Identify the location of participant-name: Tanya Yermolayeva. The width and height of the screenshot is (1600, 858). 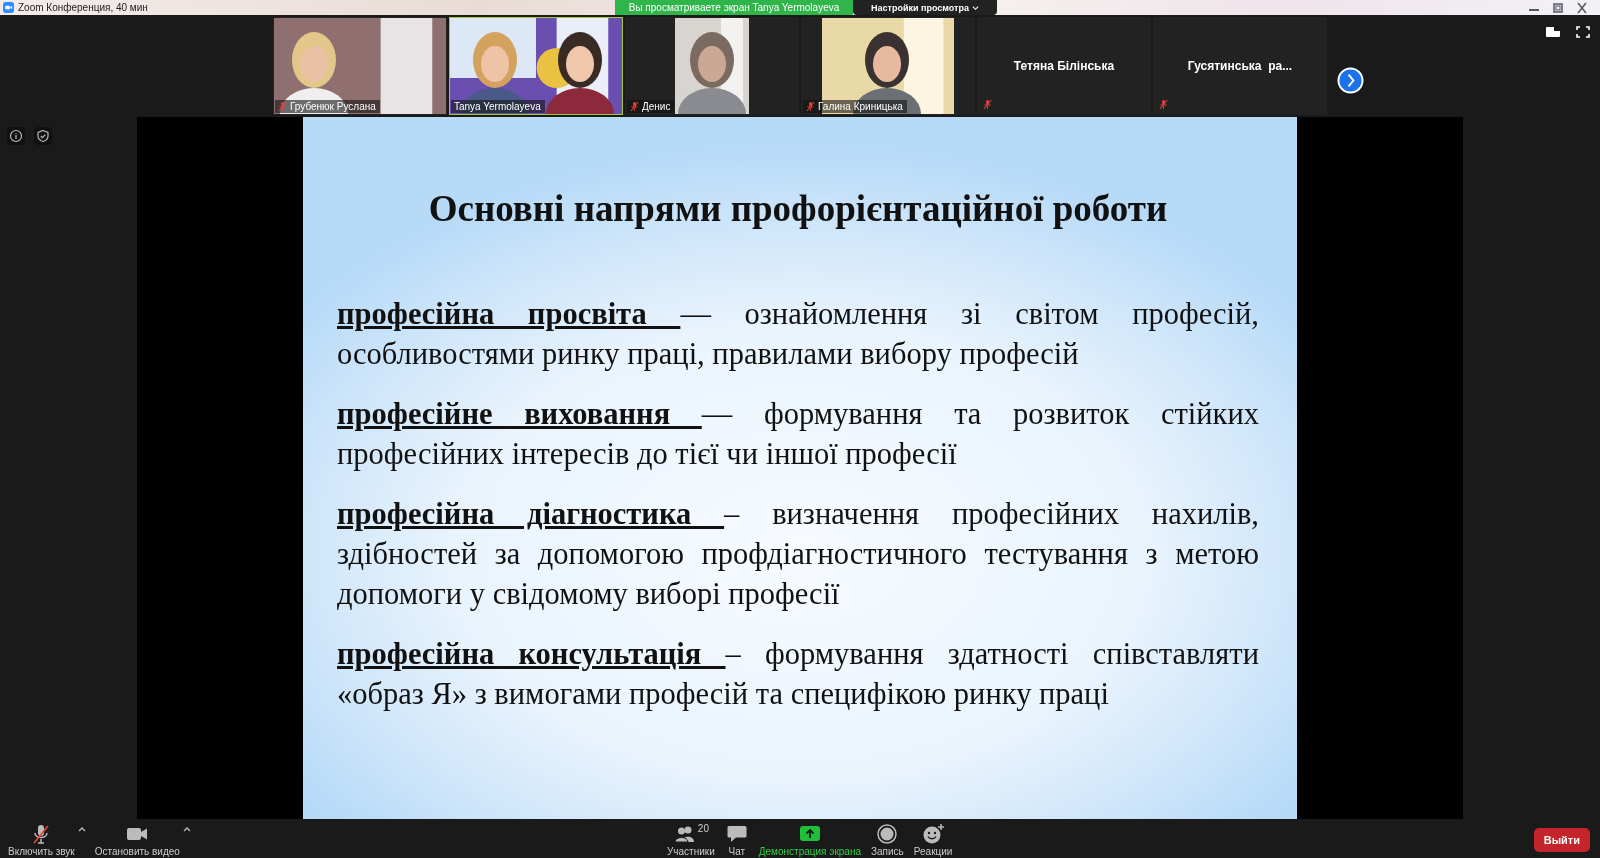
(497, 106).